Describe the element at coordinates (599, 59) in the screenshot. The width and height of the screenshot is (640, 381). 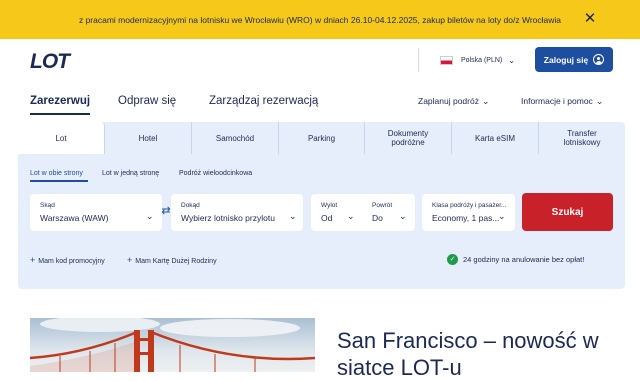
I see `user-icon` at that location.